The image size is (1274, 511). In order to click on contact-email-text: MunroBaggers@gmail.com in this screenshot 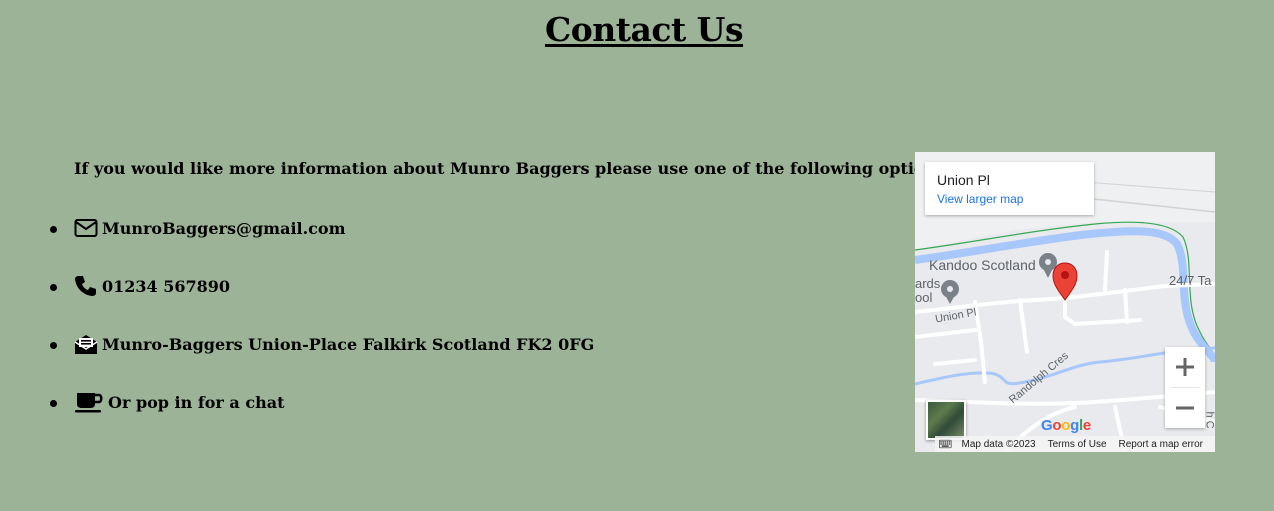, I will do `click(224, 228)`.